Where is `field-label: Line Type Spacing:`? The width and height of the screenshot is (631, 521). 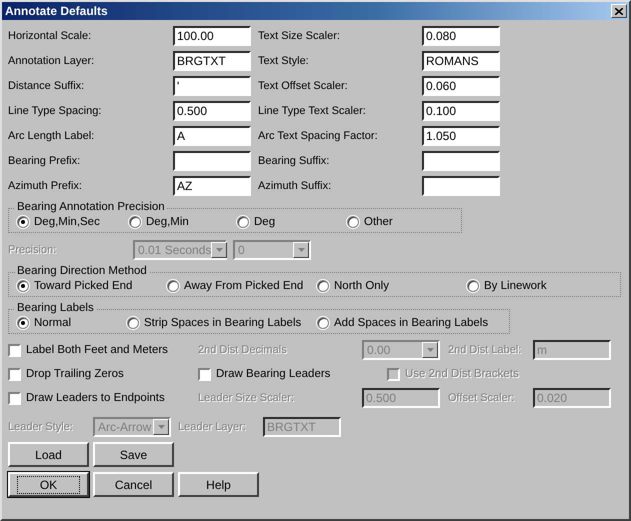 field-label: Line Type Spacing: is located at coordinates (55, 111).